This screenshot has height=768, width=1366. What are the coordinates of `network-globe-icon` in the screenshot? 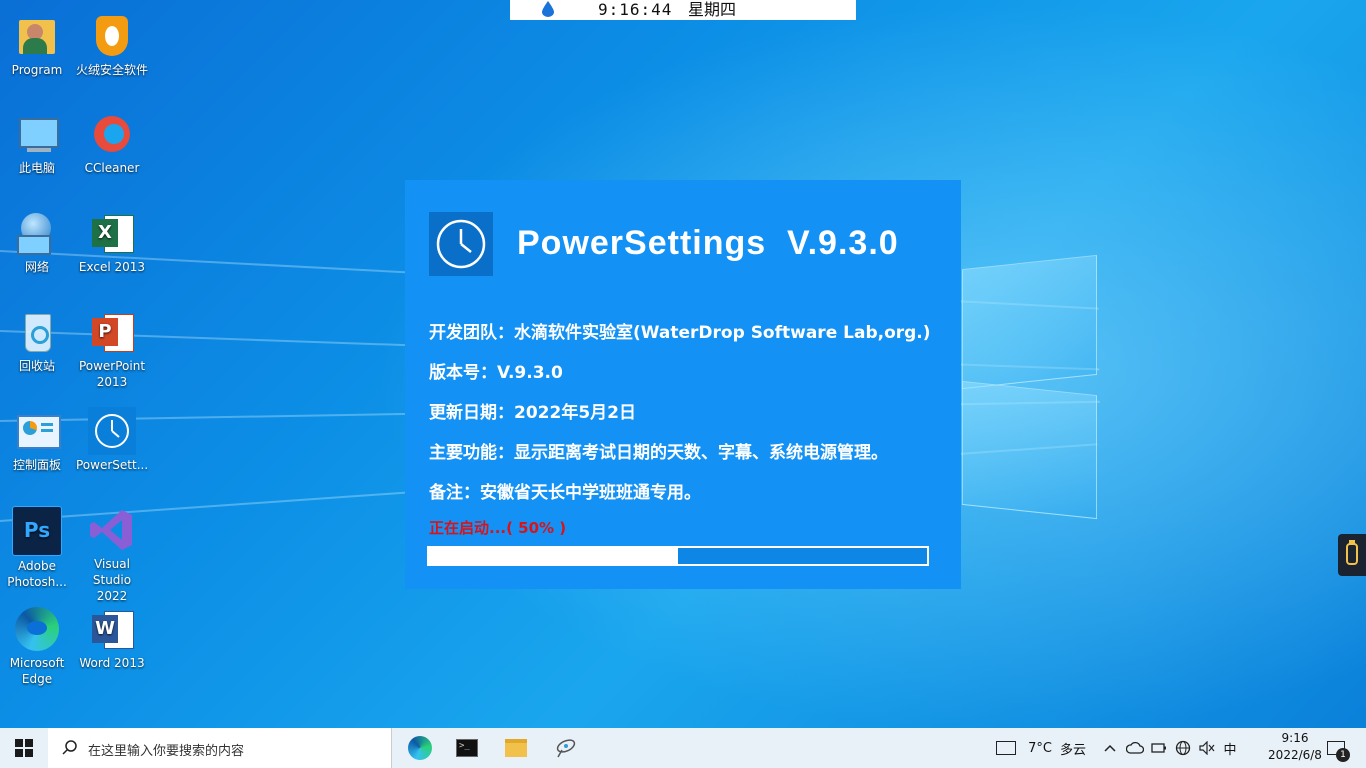 It's located at (1183, 748).